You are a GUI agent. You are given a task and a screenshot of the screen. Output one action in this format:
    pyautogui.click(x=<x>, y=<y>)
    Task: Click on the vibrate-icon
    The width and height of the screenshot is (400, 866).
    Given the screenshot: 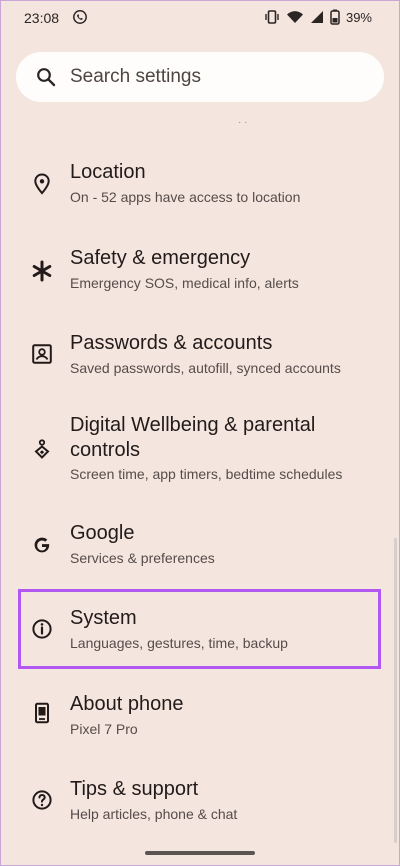 What is the action you would take?
    pyautogui.click(x=272, y=17)
    